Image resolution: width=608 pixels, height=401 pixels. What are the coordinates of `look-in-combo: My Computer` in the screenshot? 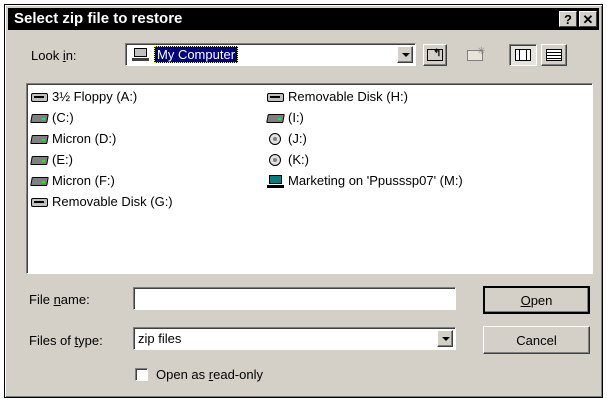 It's located at (270, 54).